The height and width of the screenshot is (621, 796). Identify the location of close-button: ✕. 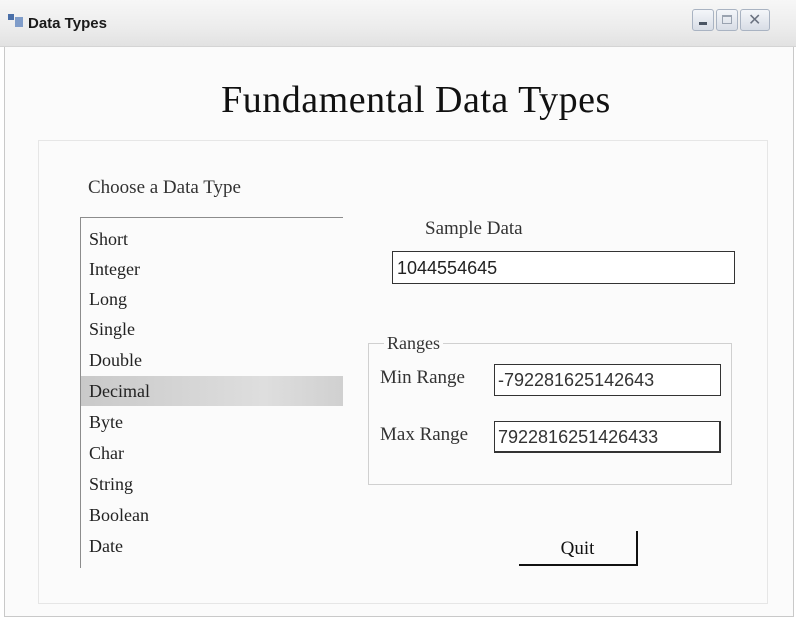
(755, 20).